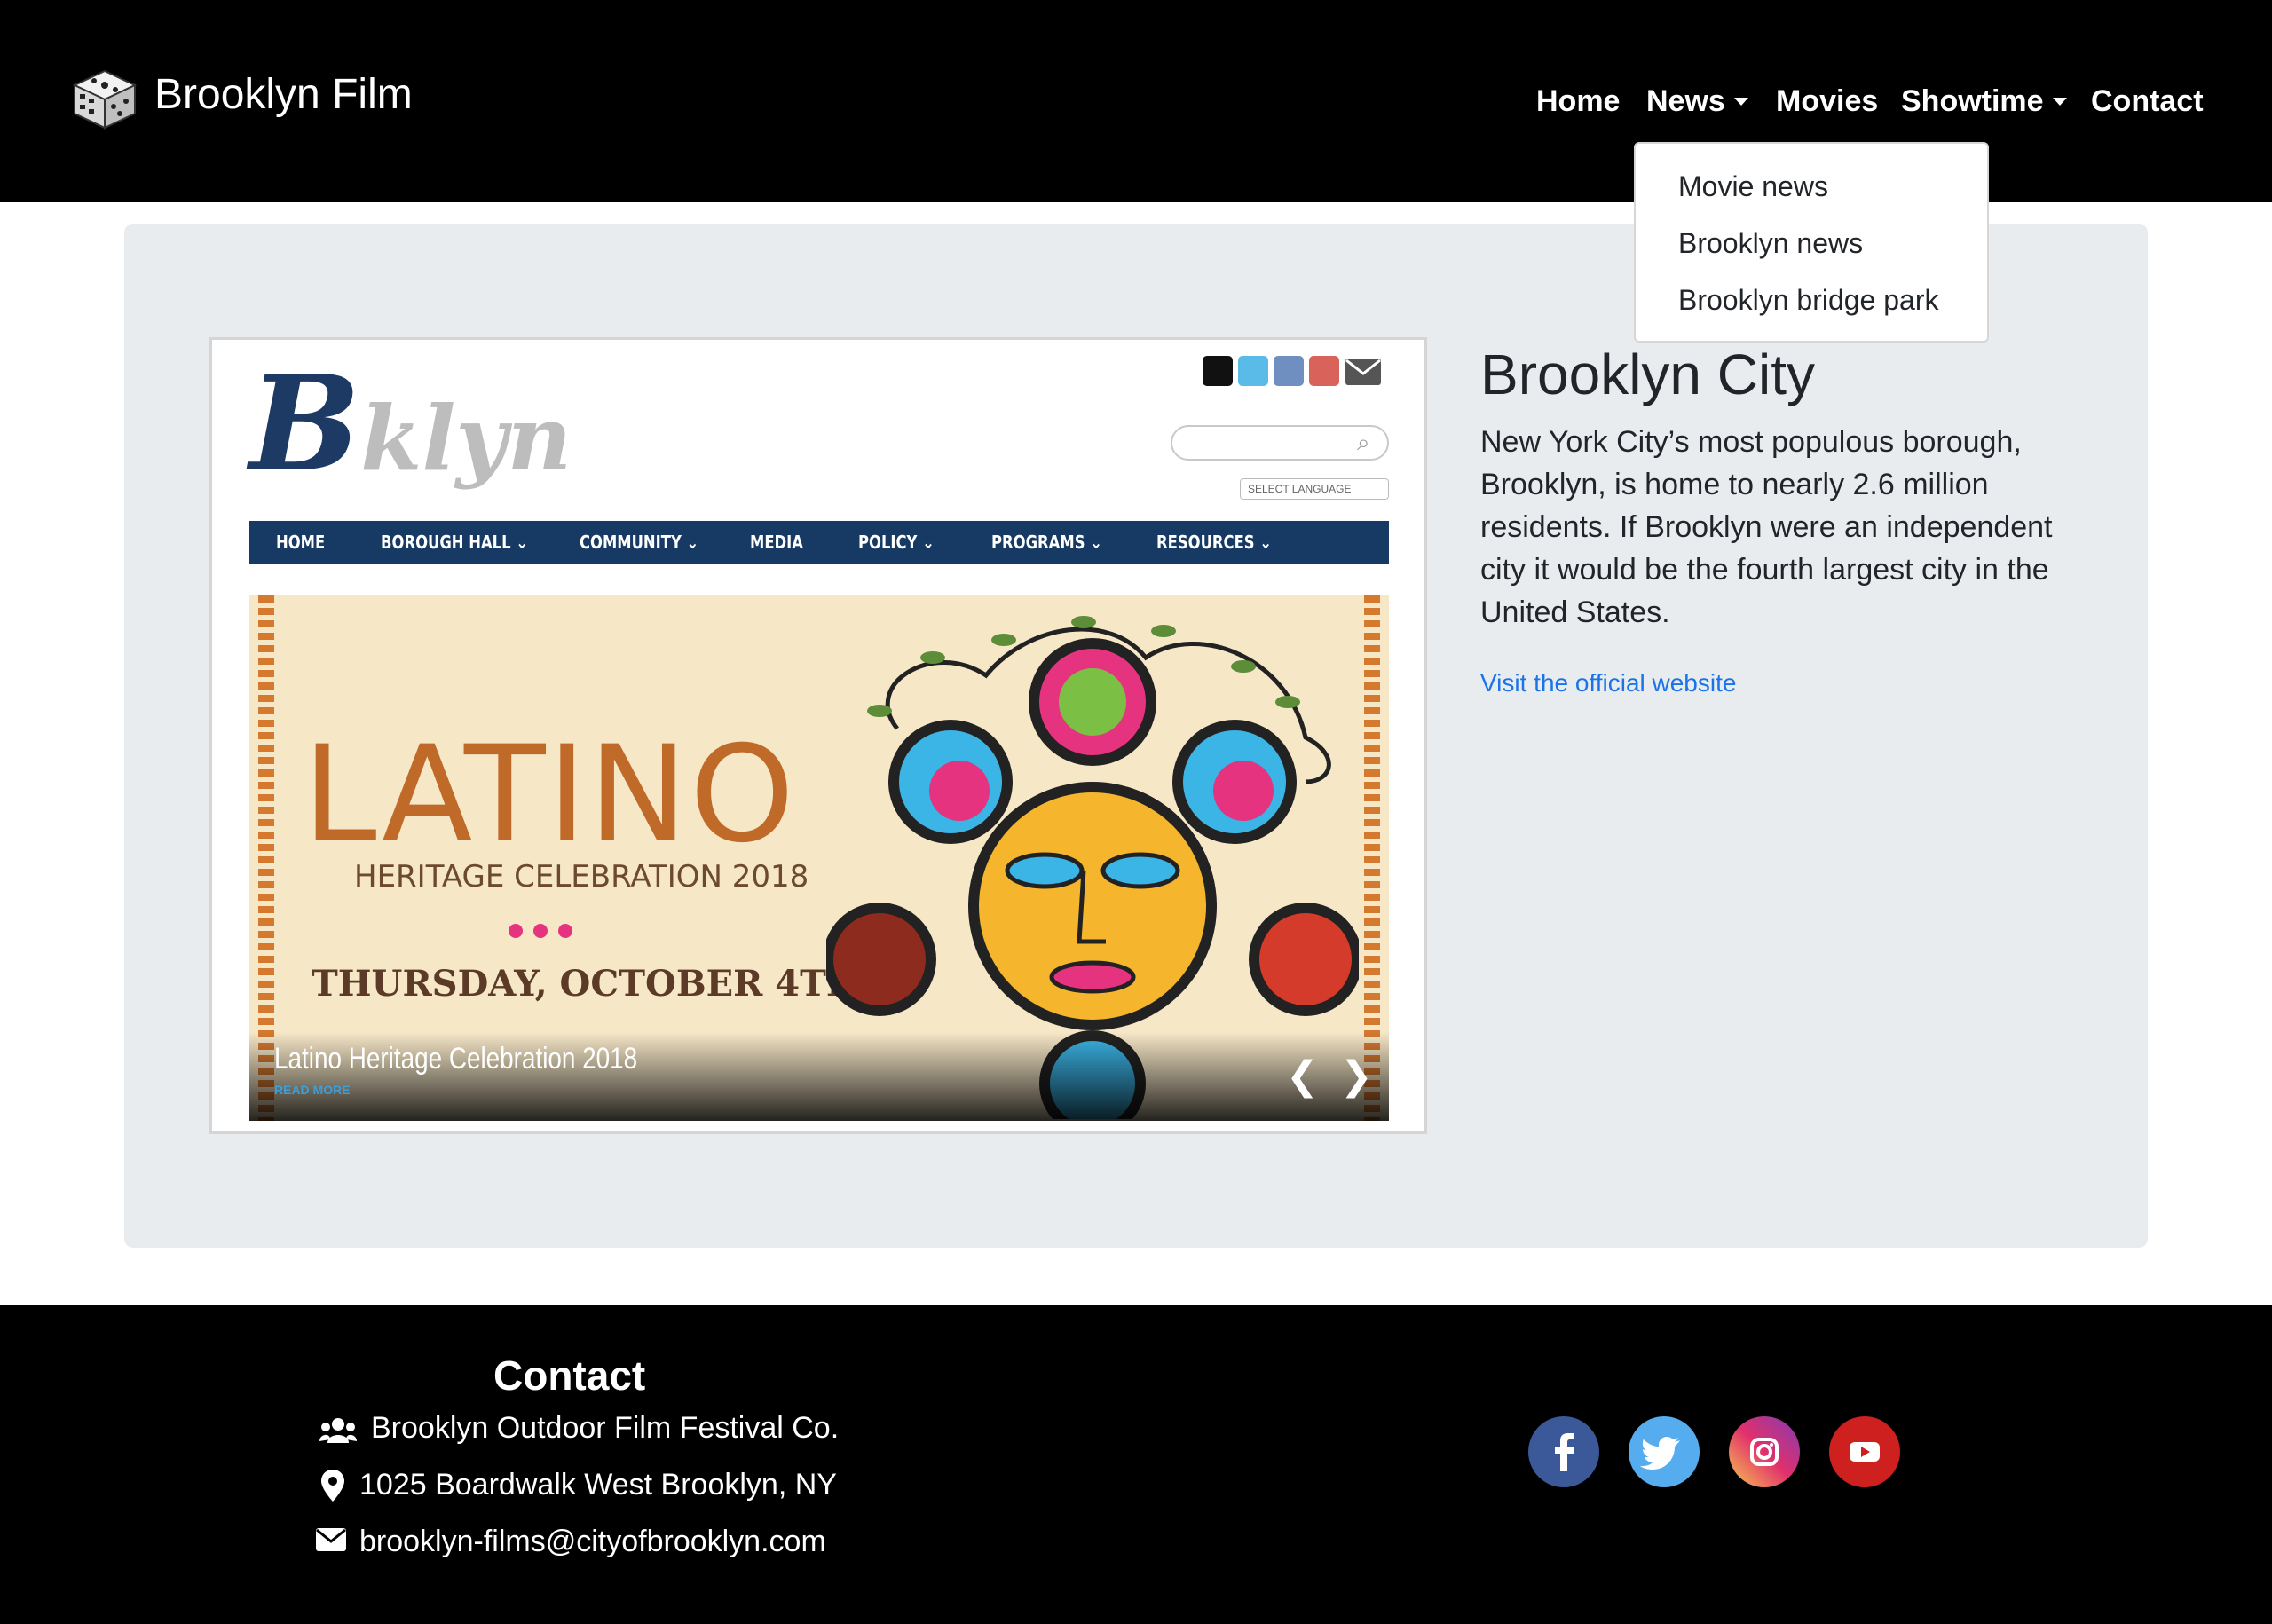 Image resolution: width=2272 pixels, height=1624 pixels. I want to click on footer-title: Contact, so click(569, 1375).